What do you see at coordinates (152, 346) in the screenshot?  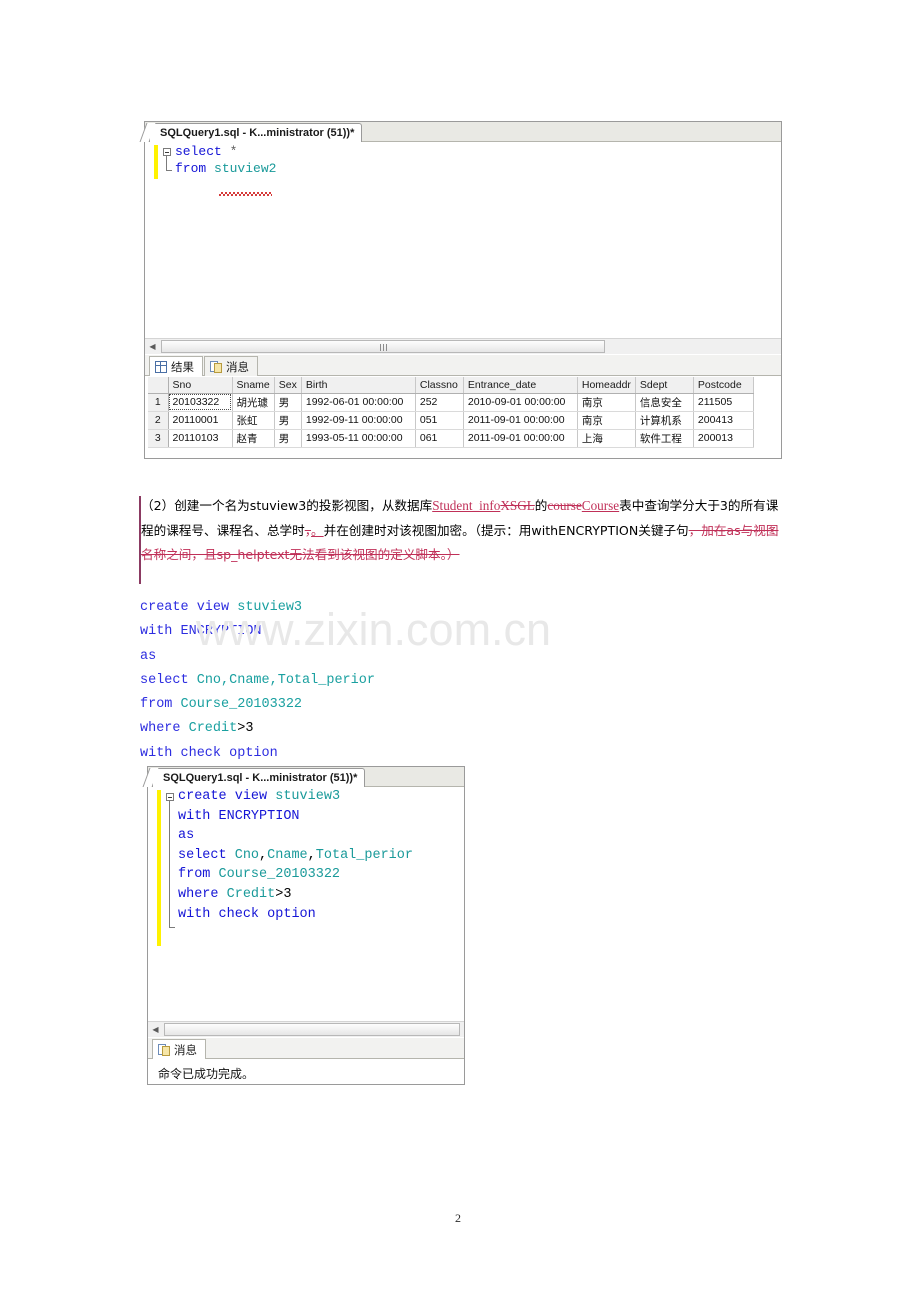 I see `scroll-left-arrow: ◀` at bounding box center [152, 346].